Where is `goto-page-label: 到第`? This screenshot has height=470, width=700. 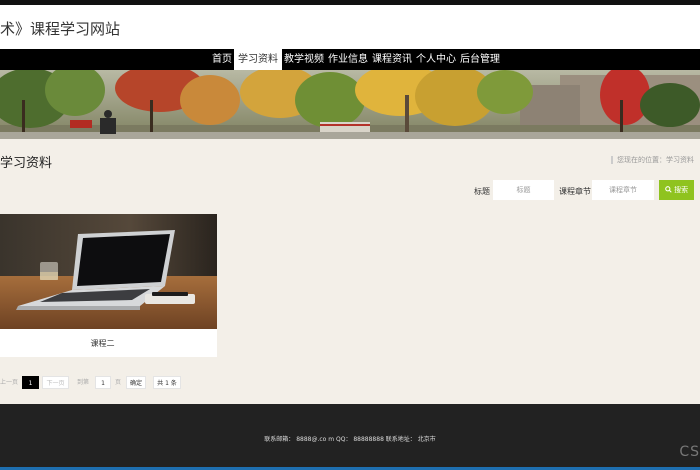
goto-page-label: 到第 is located at coordinates (82, 382).